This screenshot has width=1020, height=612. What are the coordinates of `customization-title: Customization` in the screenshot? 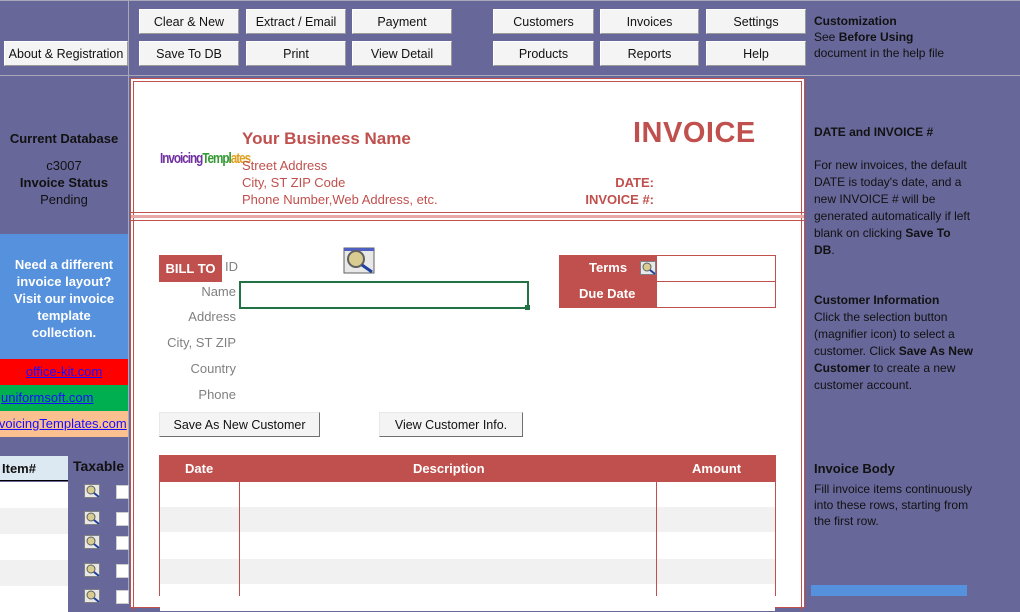 It's located at (855, 21).